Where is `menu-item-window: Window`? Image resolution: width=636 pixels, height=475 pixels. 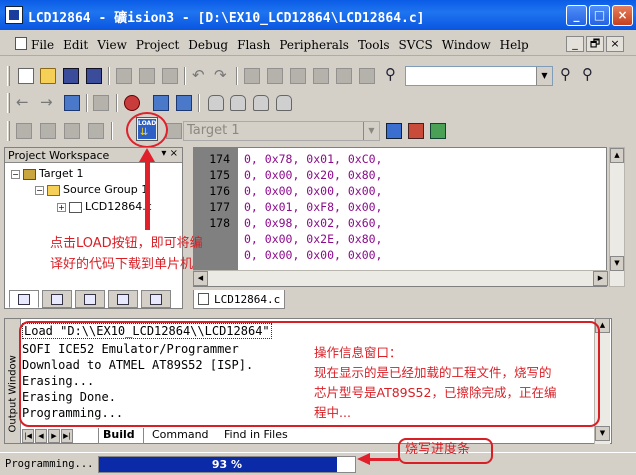 menu-item-window: Window is located at coordinates (466, 45).